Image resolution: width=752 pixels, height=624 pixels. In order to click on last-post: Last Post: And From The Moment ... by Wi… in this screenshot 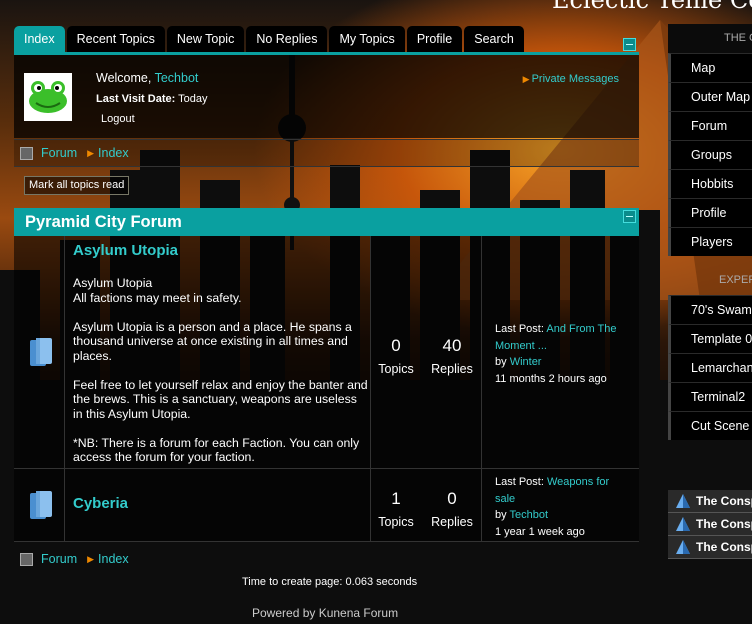, I will do `click(562, 354)`.